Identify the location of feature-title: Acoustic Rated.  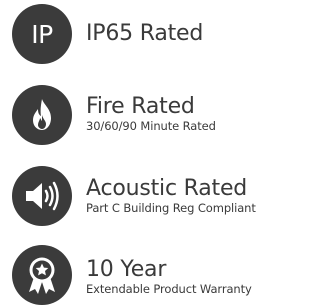
(167, 188).